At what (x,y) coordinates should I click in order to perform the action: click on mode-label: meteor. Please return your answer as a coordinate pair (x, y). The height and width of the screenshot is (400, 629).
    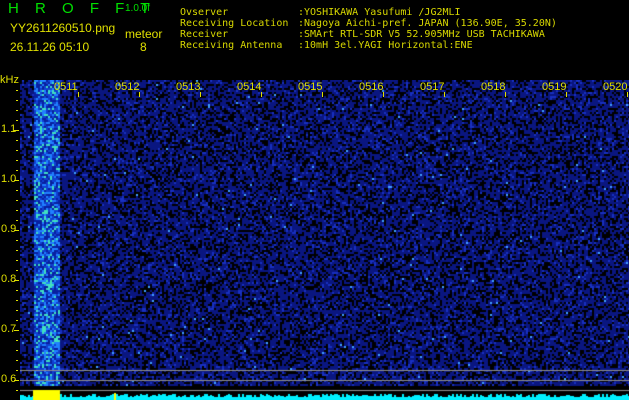
    Looking at the image, I should click on (144, 34).